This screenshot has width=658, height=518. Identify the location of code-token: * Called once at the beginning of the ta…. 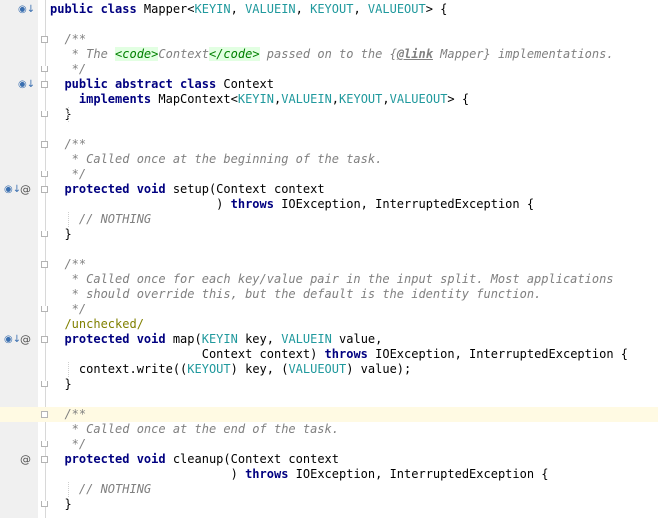
(216, 159).